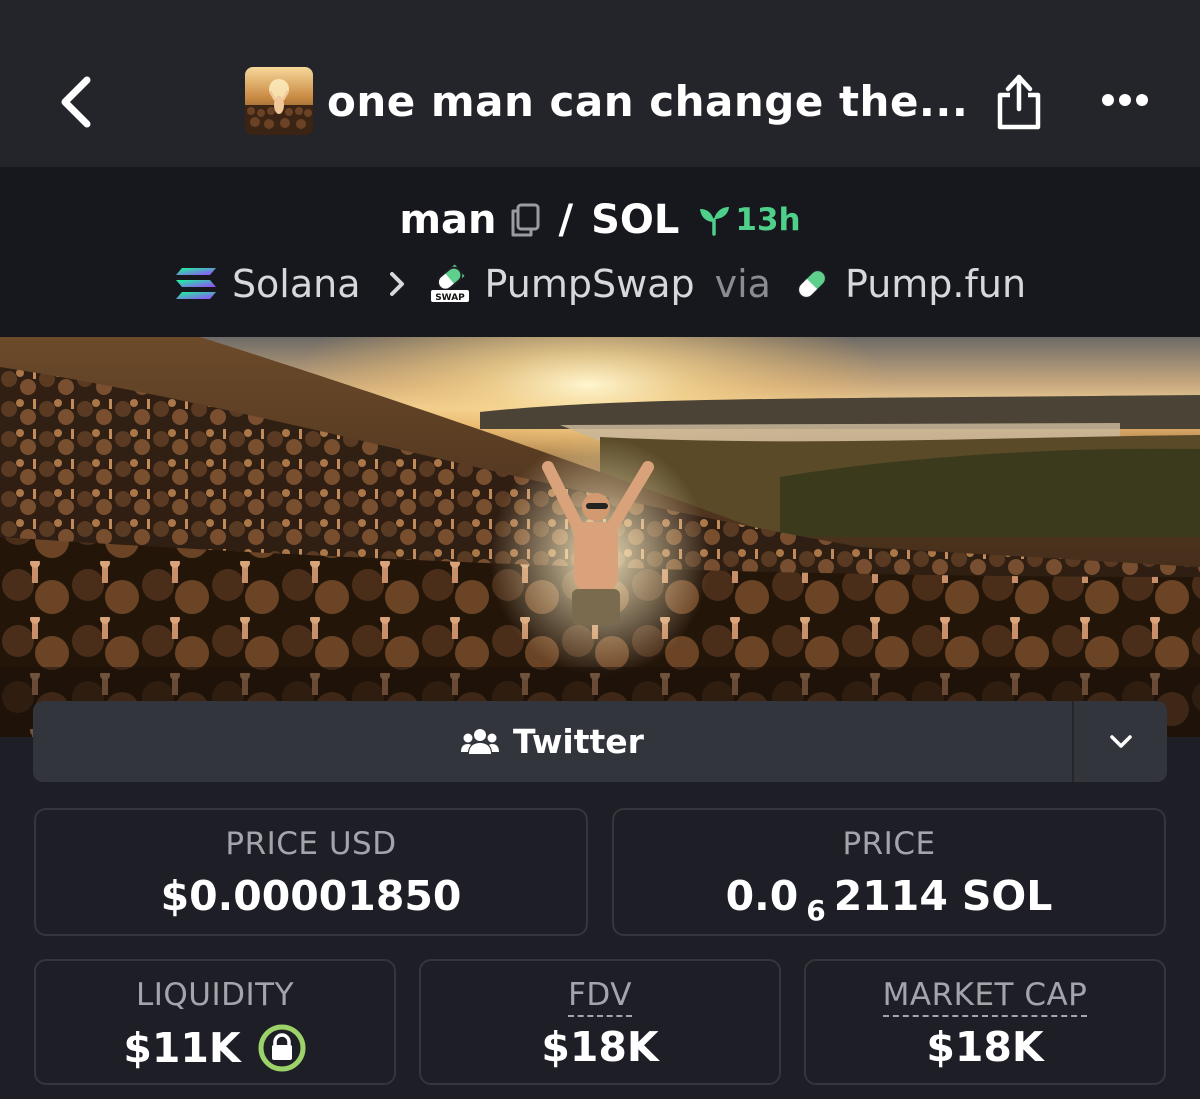 The width and height of the screenshot is (1200, 1099). I want to click on back-button, so click(76, 102).